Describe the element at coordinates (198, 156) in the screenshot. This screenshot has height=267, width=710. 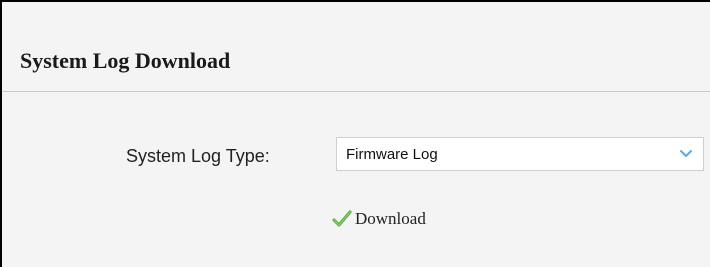
I see `log-type-label: System Log Type:` at that location.